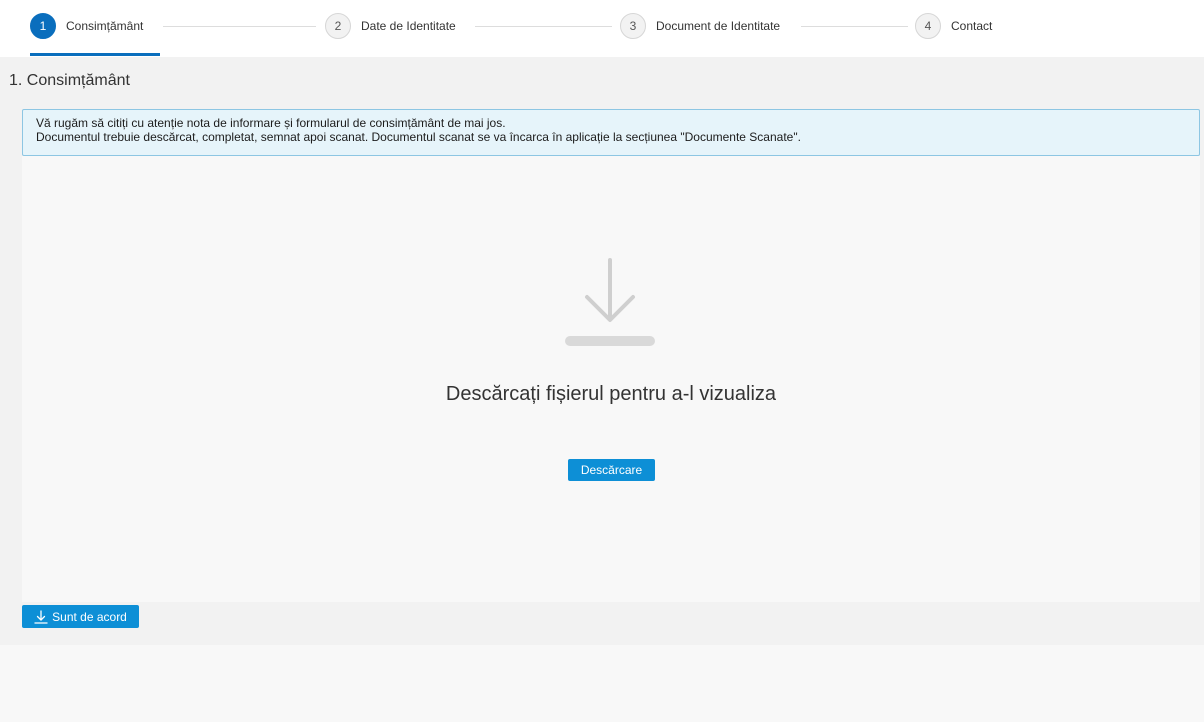 This screenshot has width=1204, height=722. I want to click on step-consent: 1 Consimțământ, so click(86, 26).